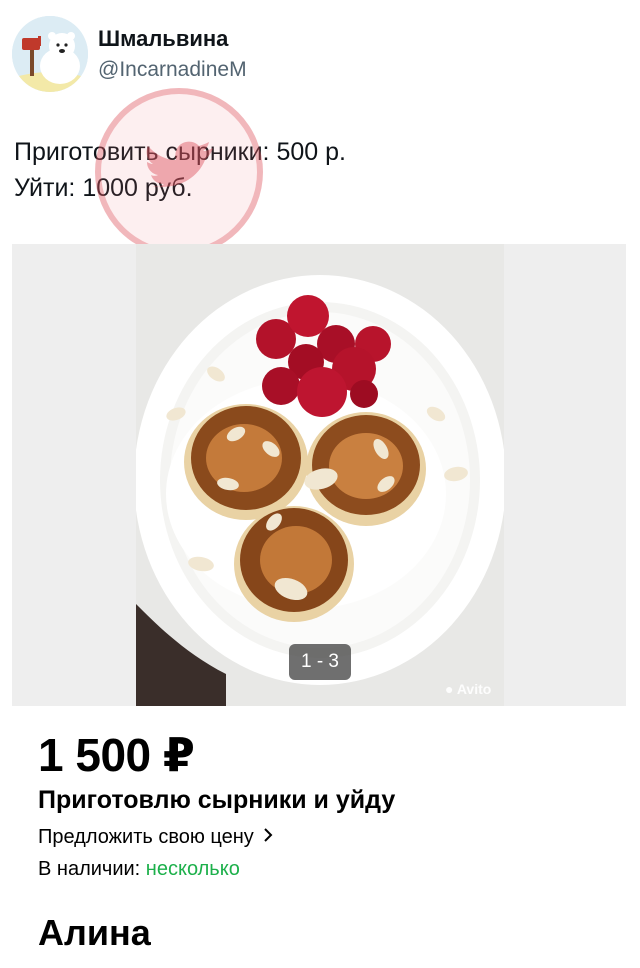 The height and width of the screenshot is (968, 640). Describe the element at coordinates (146, 837) in the screenshot. I see `offer-price-label: Предложить свою цену` at that location.